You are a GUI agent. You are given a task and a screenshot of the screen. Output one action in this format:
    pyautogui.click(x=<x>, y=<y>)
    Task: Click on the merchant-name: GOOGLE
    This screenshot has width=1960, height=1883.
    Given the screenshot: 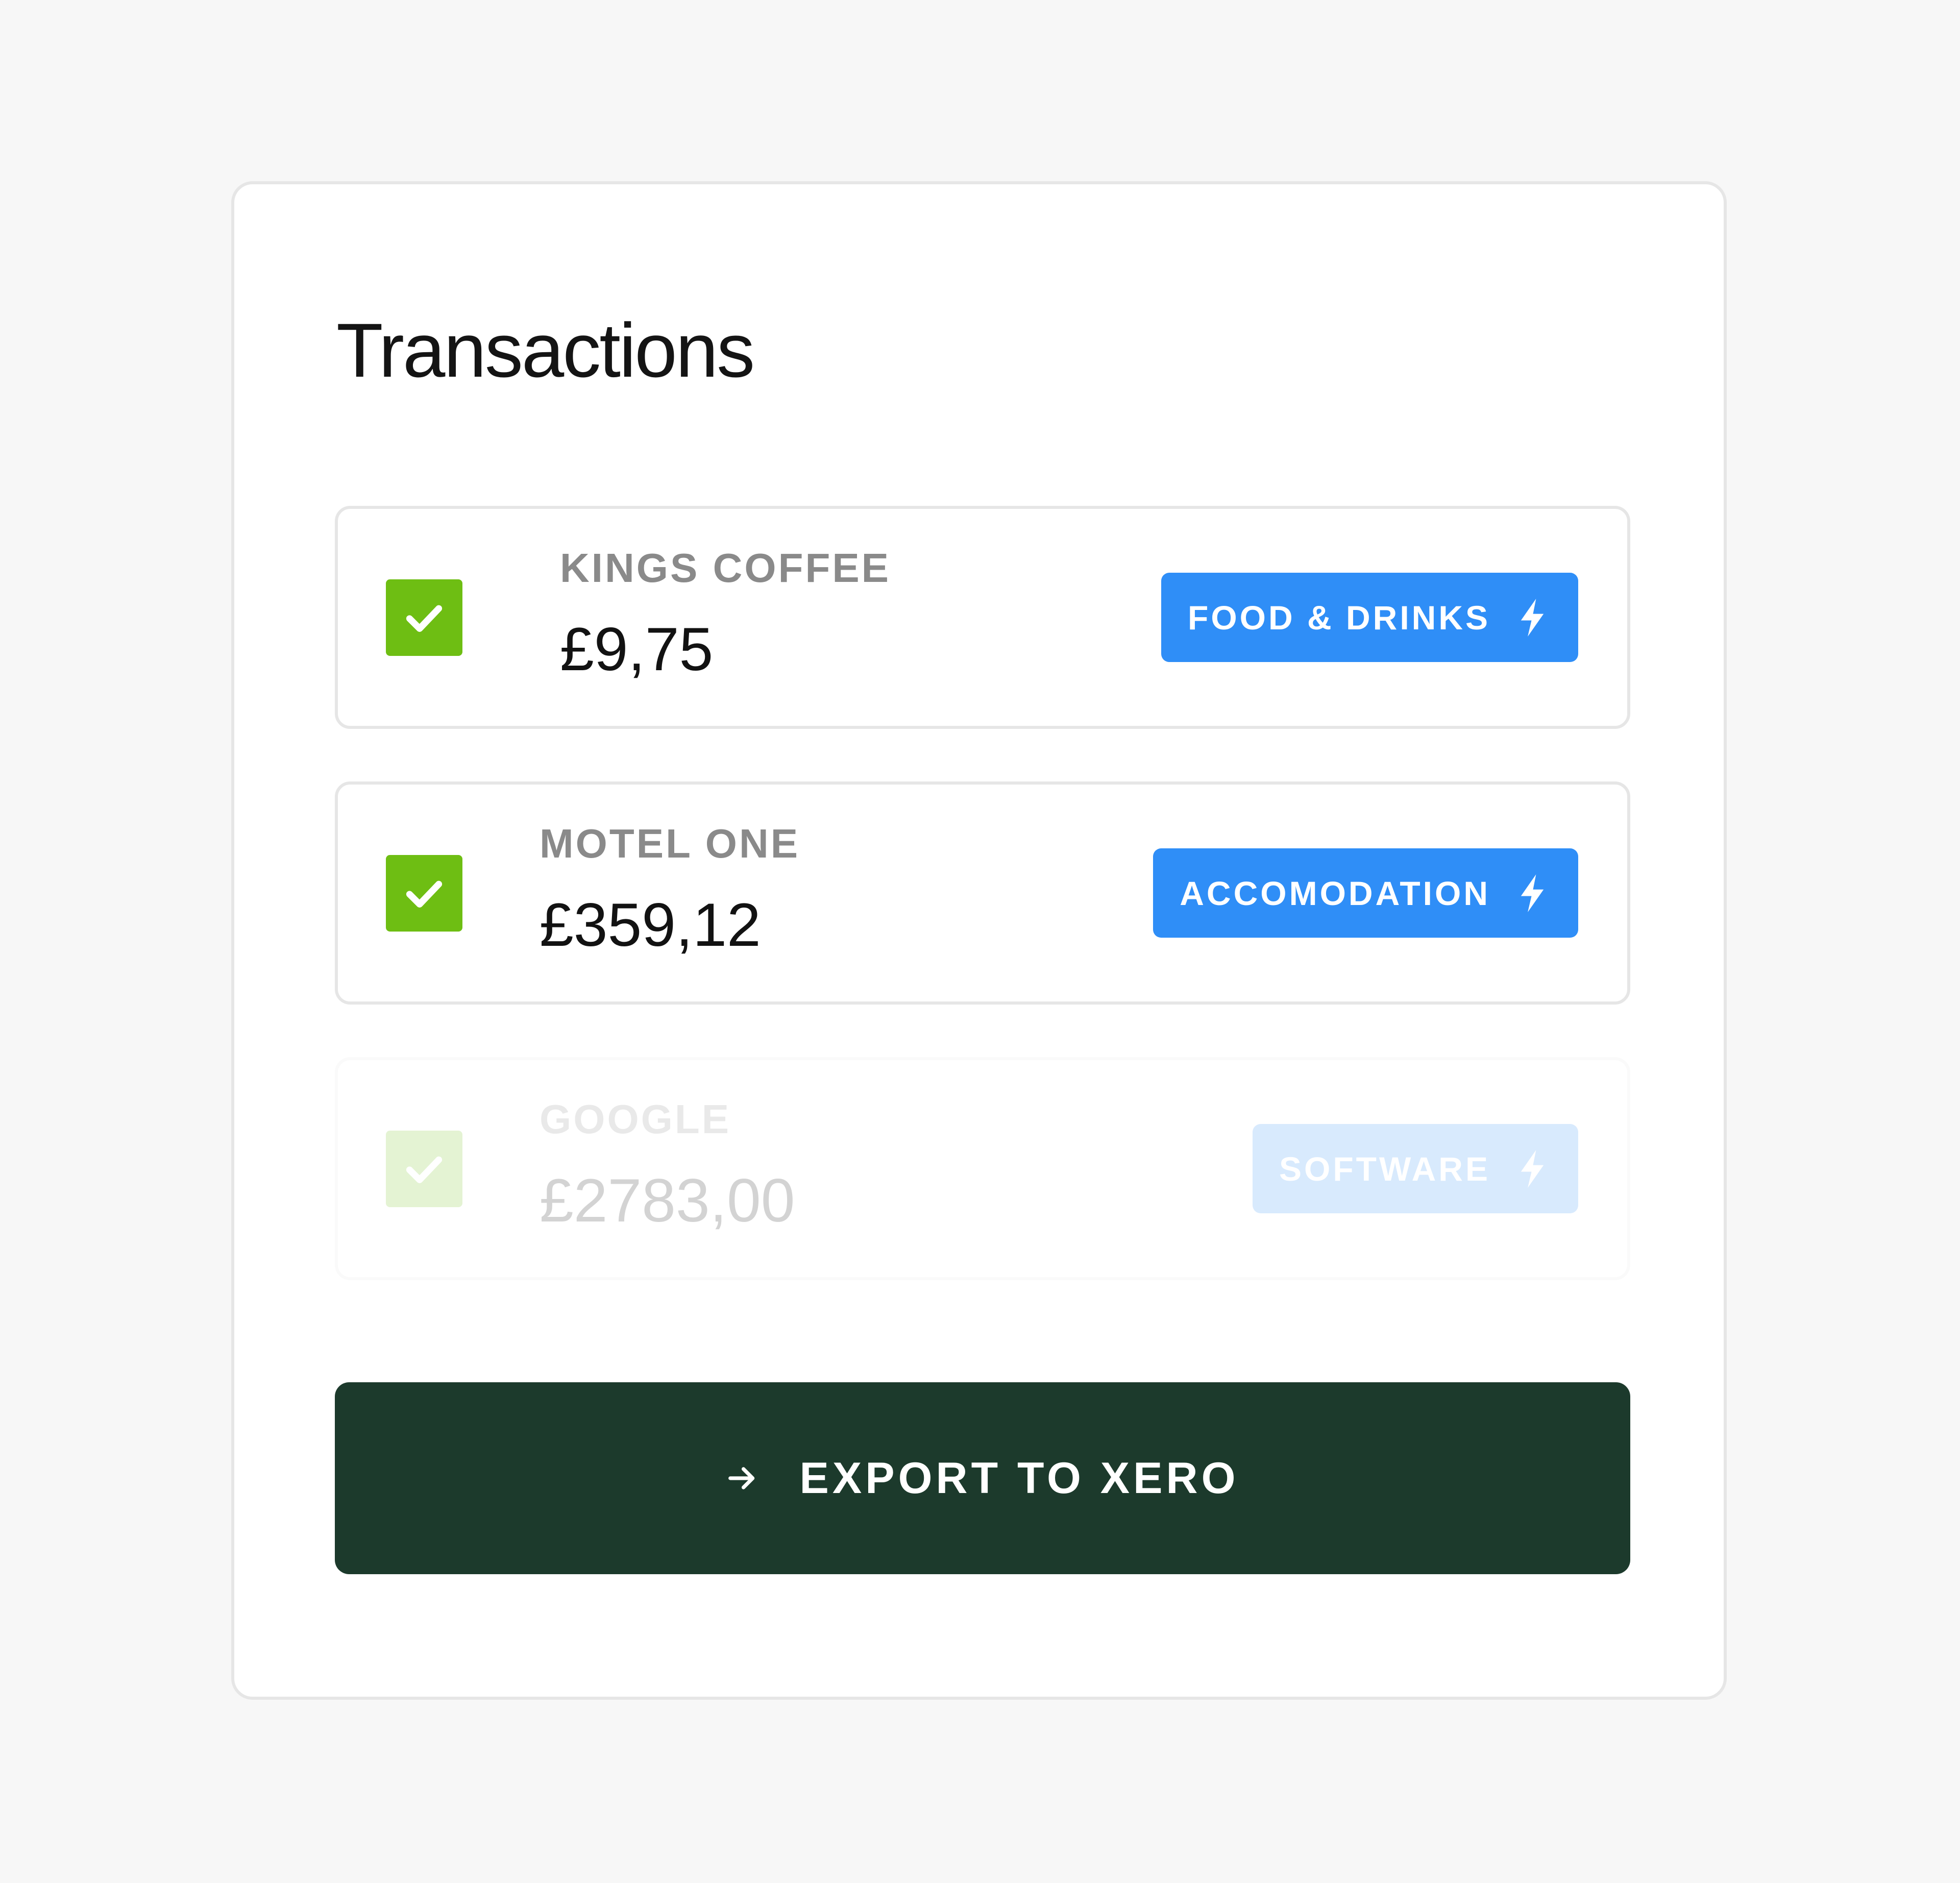 What is the action you would take?
    pyautogui.click(x=635, y=1119)
    